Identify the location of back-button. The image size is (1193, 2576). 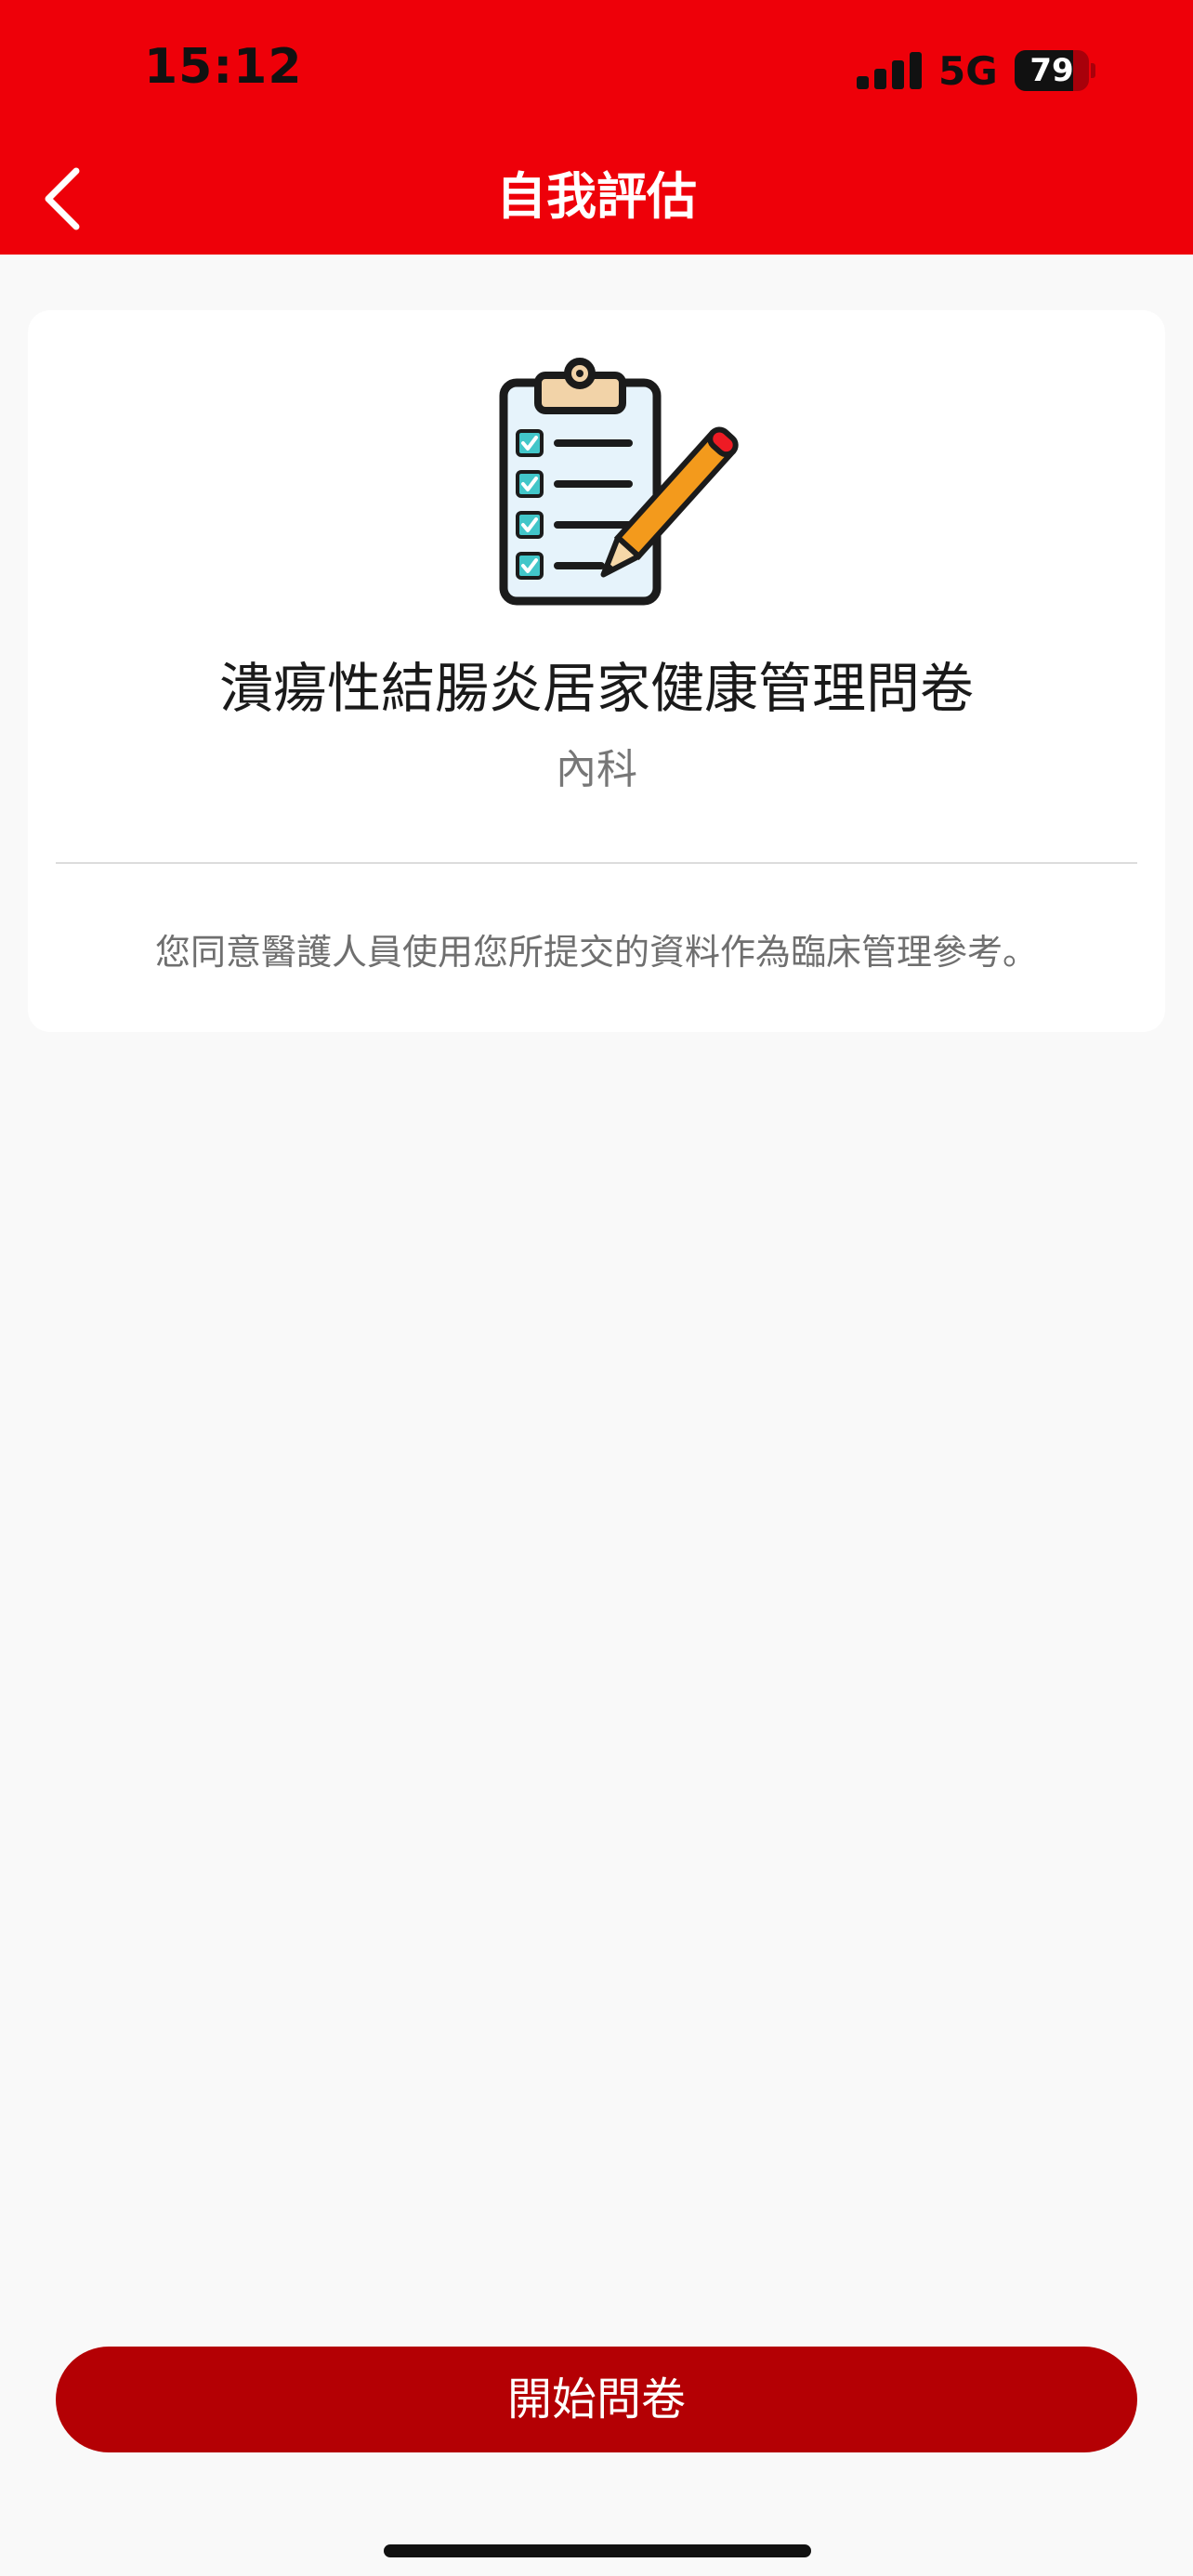
(74, 196).